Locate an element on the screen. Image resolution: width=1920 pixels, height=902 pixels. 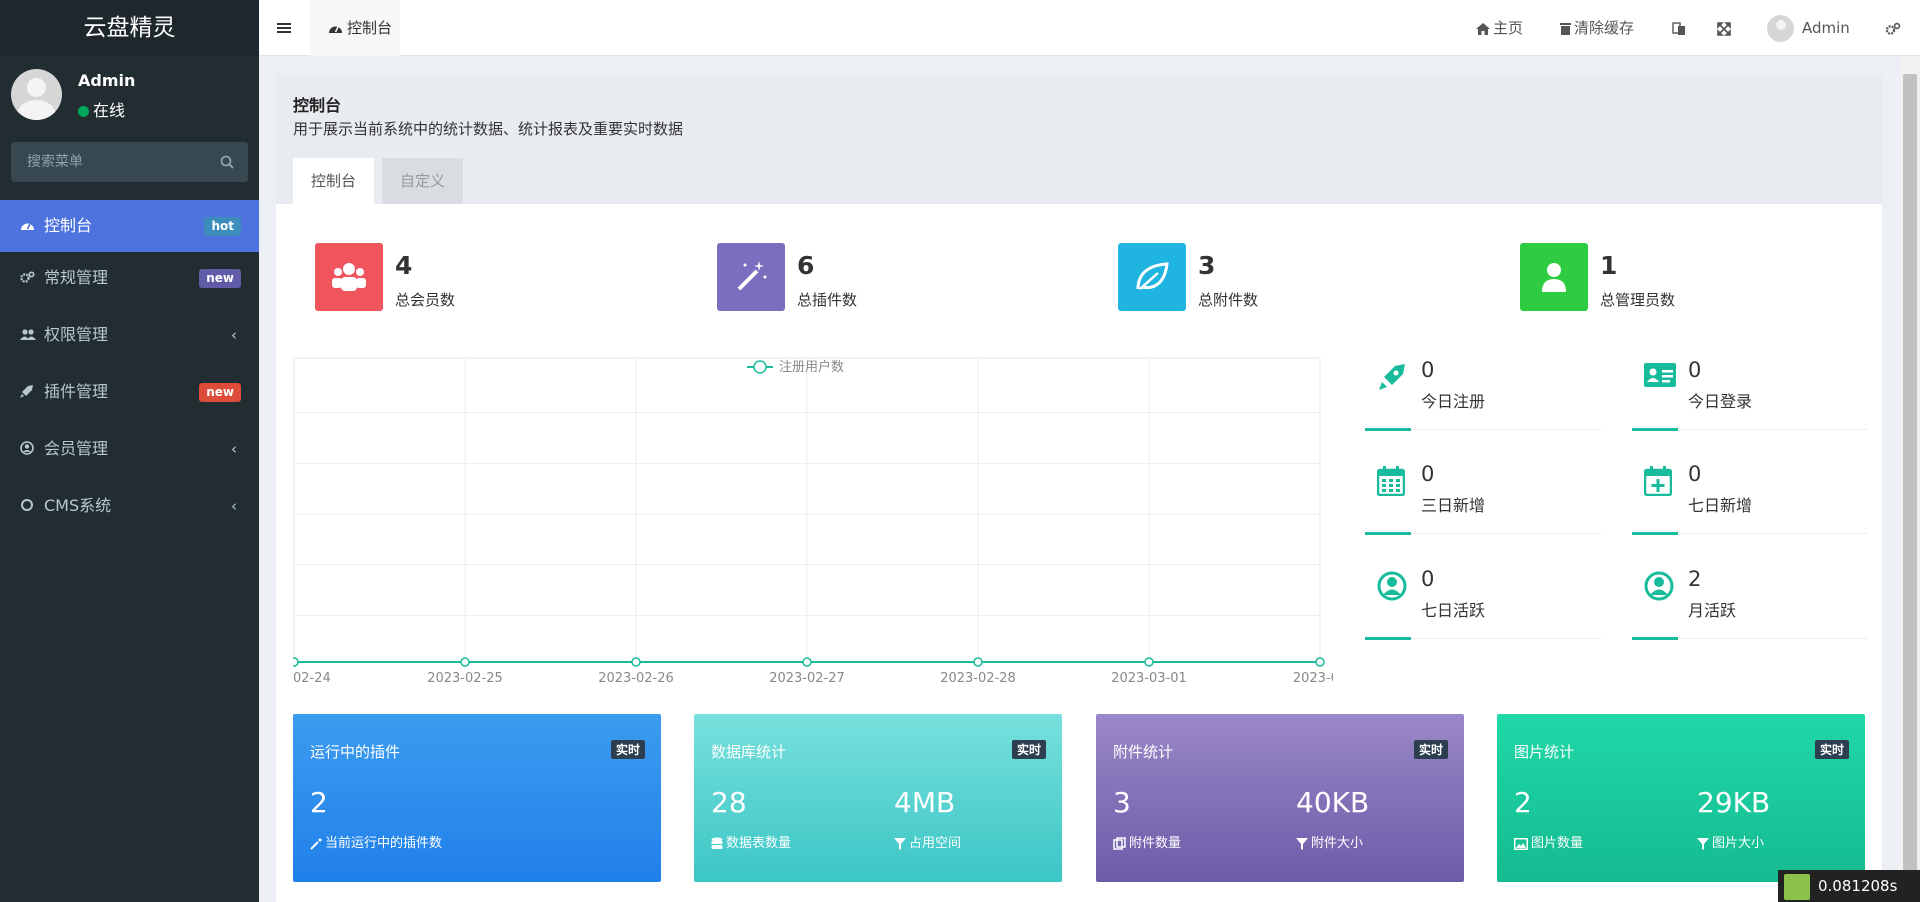
x-tick-label: 2023-03 is located at coordinates (1313, 678).